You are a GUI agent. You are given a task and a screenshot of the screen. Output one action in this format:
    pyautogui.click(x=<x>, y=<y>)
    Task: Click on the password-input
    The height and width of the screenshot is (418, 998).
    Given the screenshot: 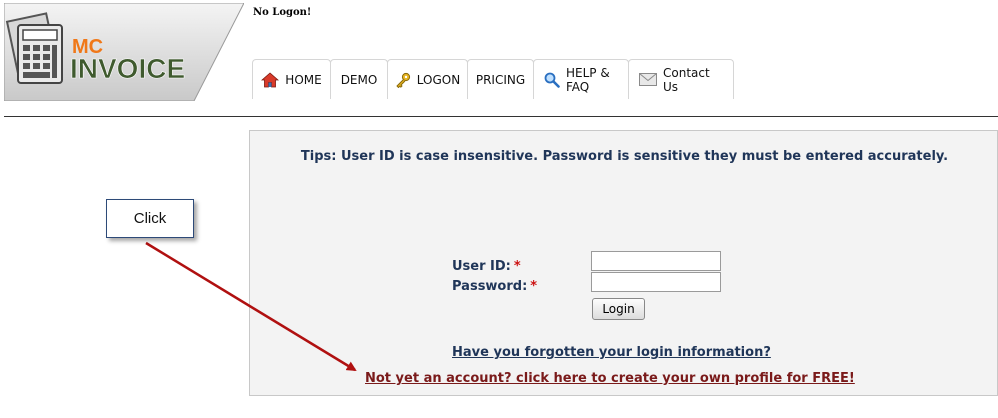 What is the action you would take?
    pyautogui.click(x=656, y=282)
    